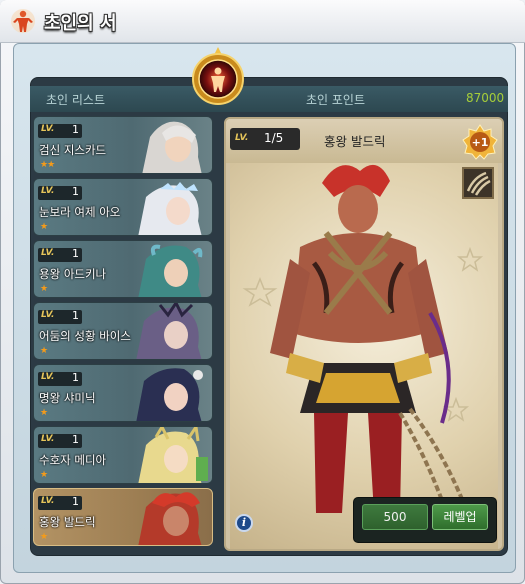 This screenshot has height=584, width=525. I want to click on list-item: LV. 1 용왕 아드키나 ★, so click(123, 269).